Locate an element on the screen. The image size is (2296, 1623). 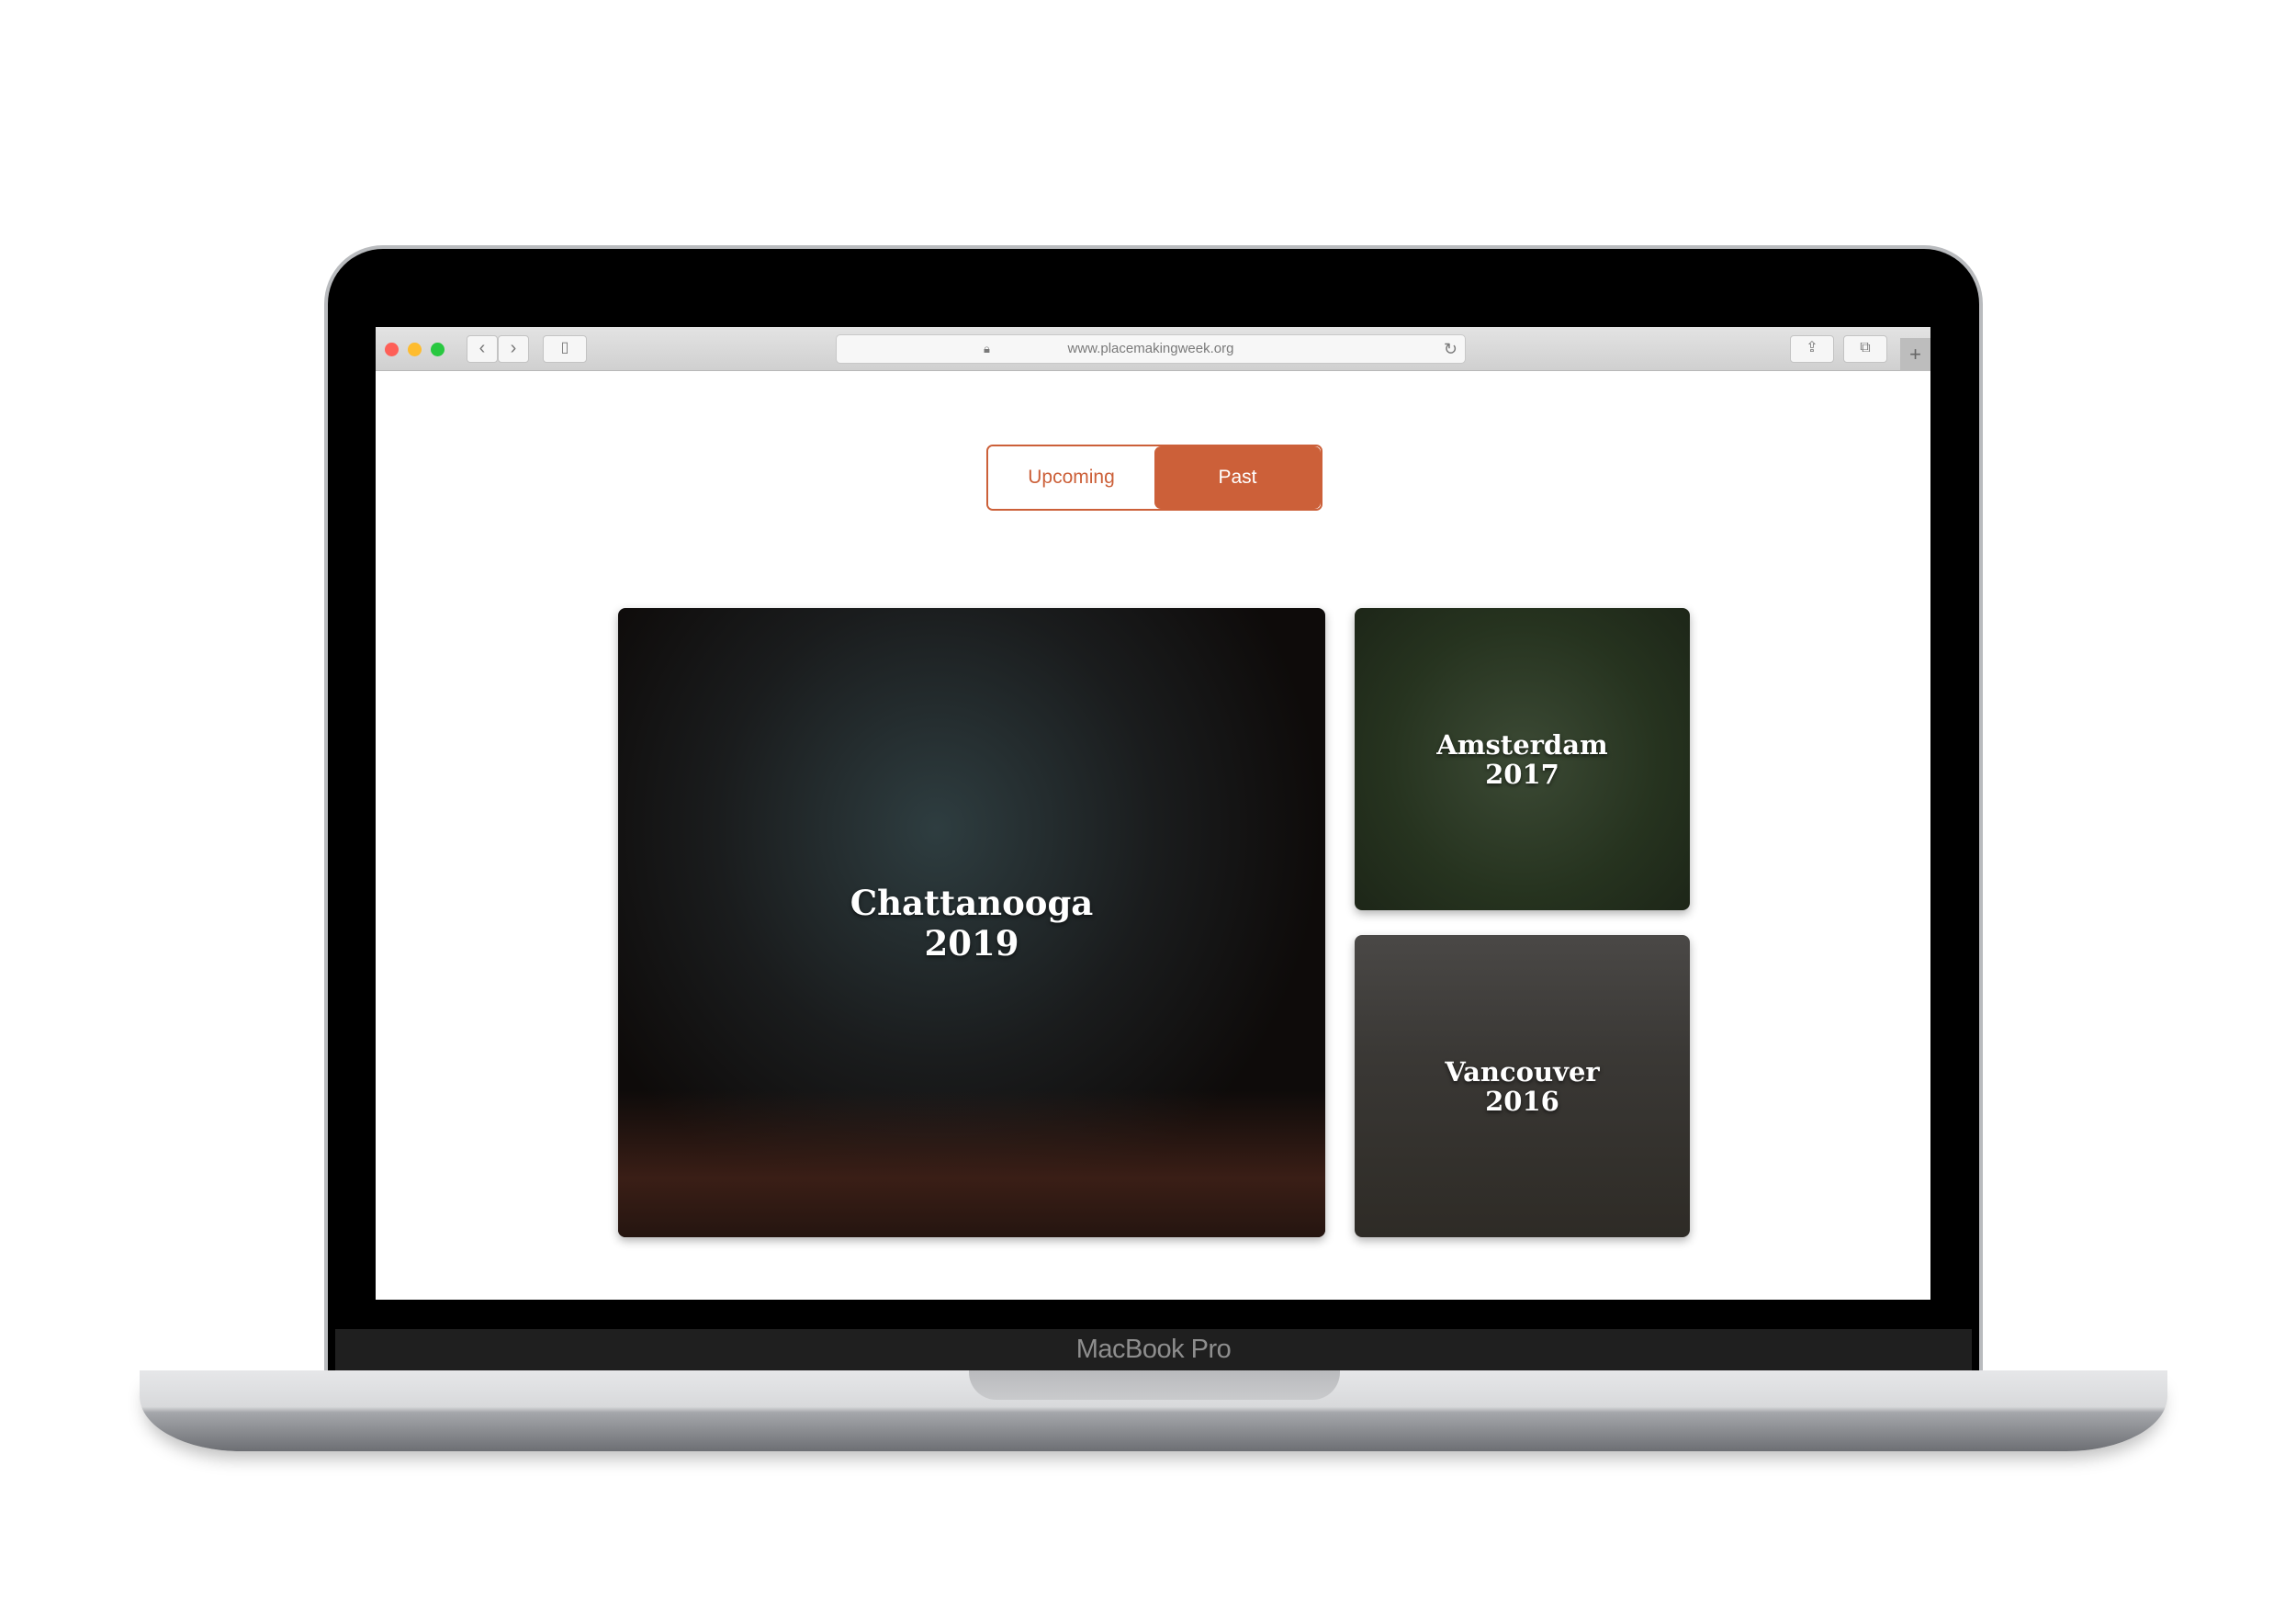
browser-toolbar: ‹ › ▯ 🔒︎ www.placemakingweek.org ↻ ⇪ ⧉ + is located at coordinates (1153, 349).